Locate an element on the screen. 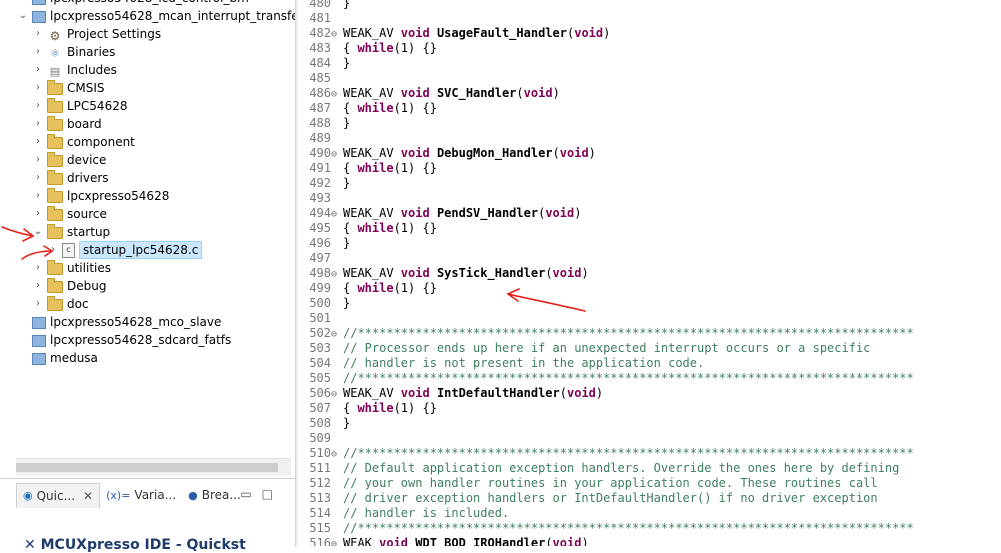 This screenshot has height=553, width=1001. line-number: 494 is located at coordinates (320, 213).